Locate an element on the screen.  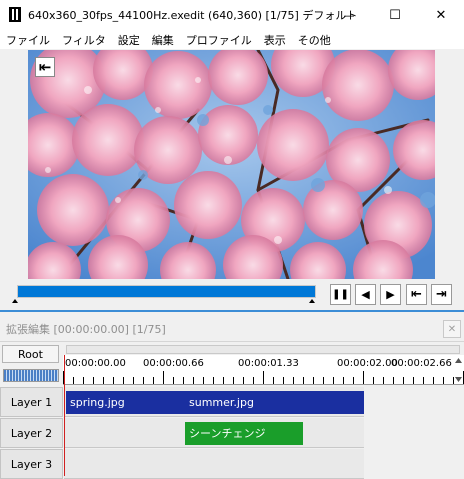
pause-icon: ❚❚ is located at coordinates (340, 294).